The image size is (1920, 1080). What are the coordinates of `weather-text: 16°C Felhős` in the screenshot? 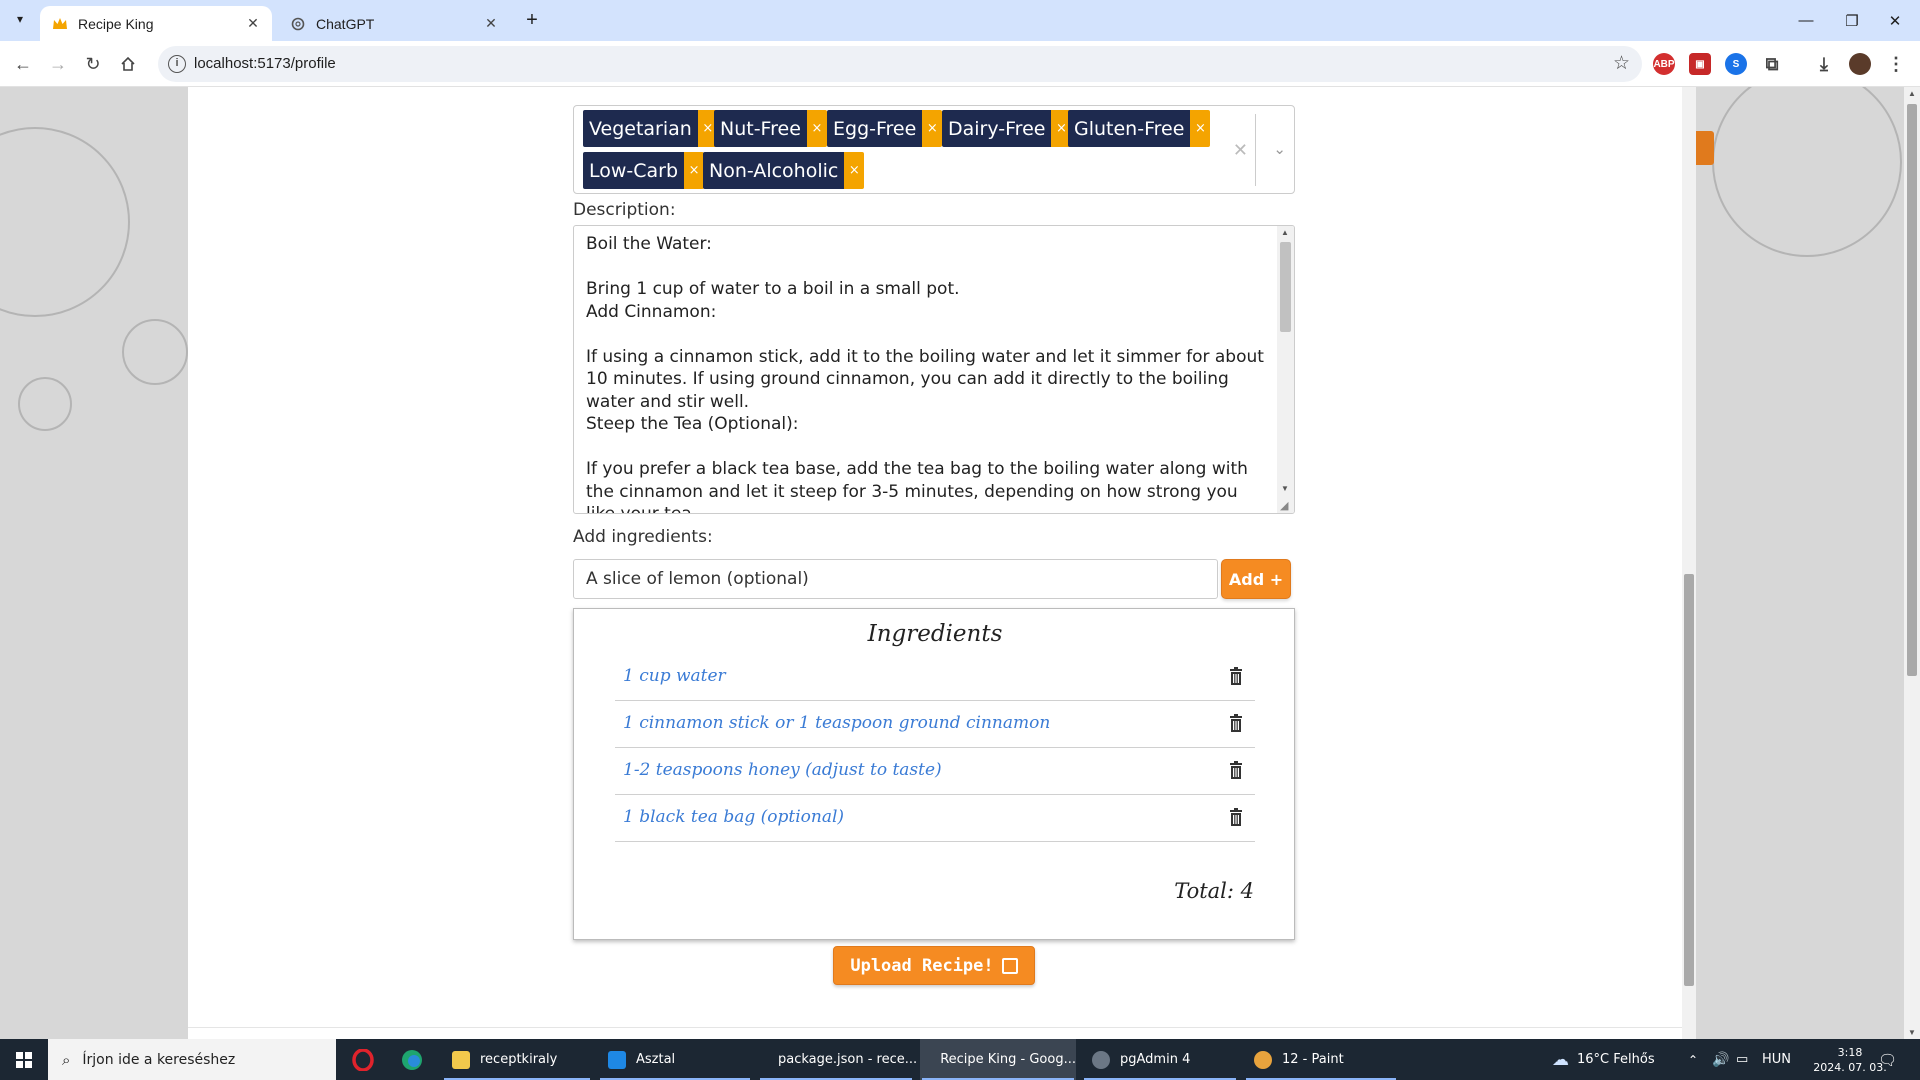 It's located at (1616, 1059).